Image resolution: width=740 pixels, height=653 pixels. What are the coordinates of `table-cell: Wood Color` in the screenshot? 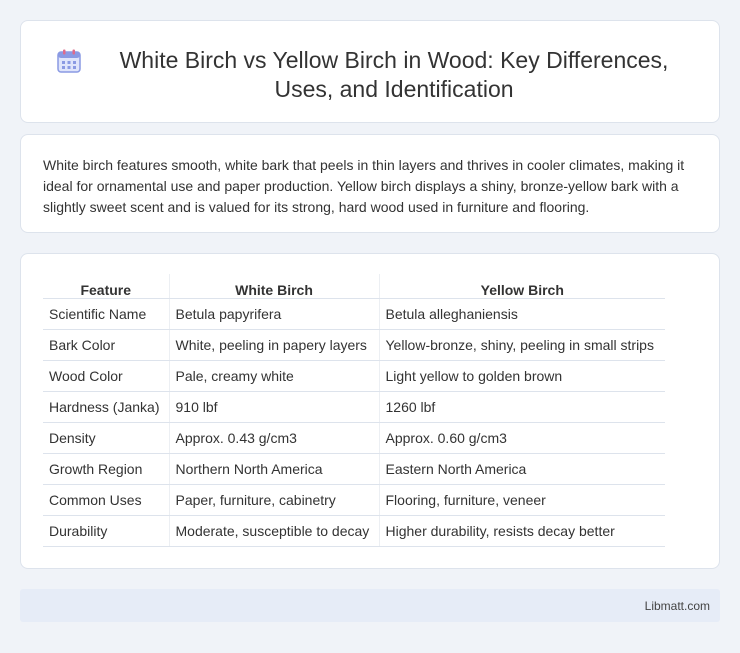 It's located at (106, 376).